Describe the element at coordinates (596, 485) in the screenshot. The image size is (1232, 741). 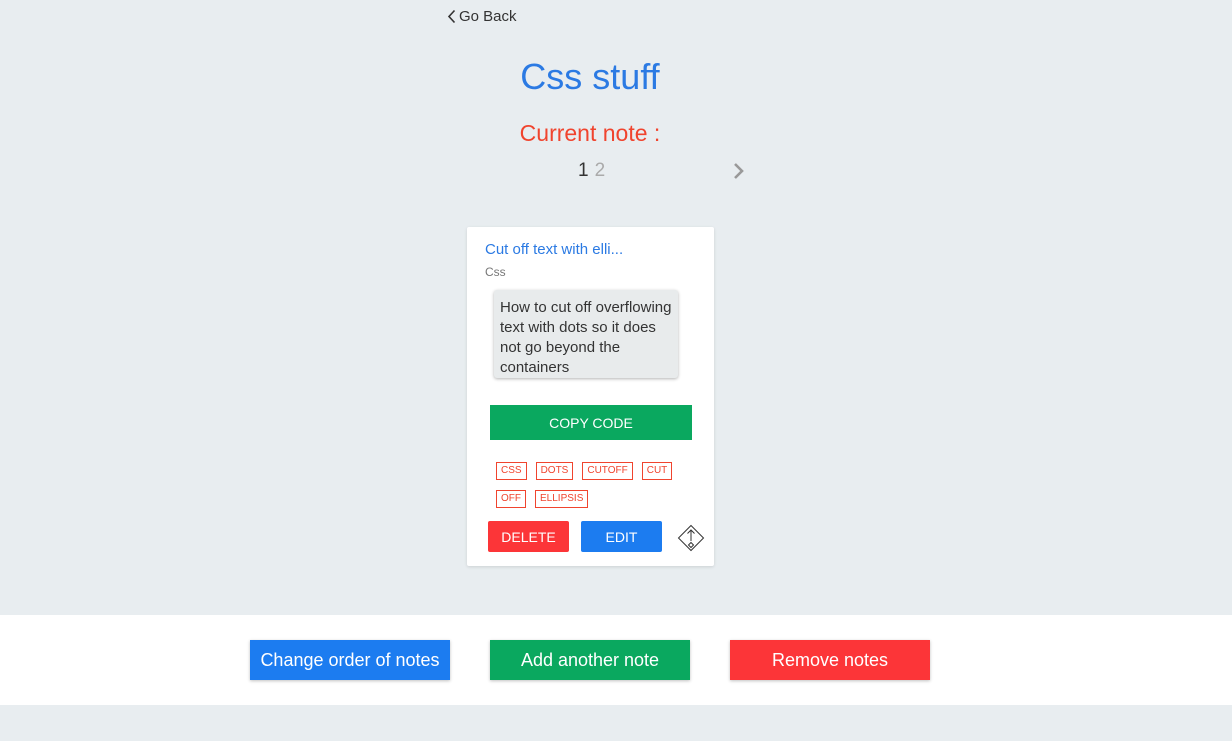
I see `tag-list: CSS DOTS CUTOFF CUT OFF ELLIPSIS` at that location.